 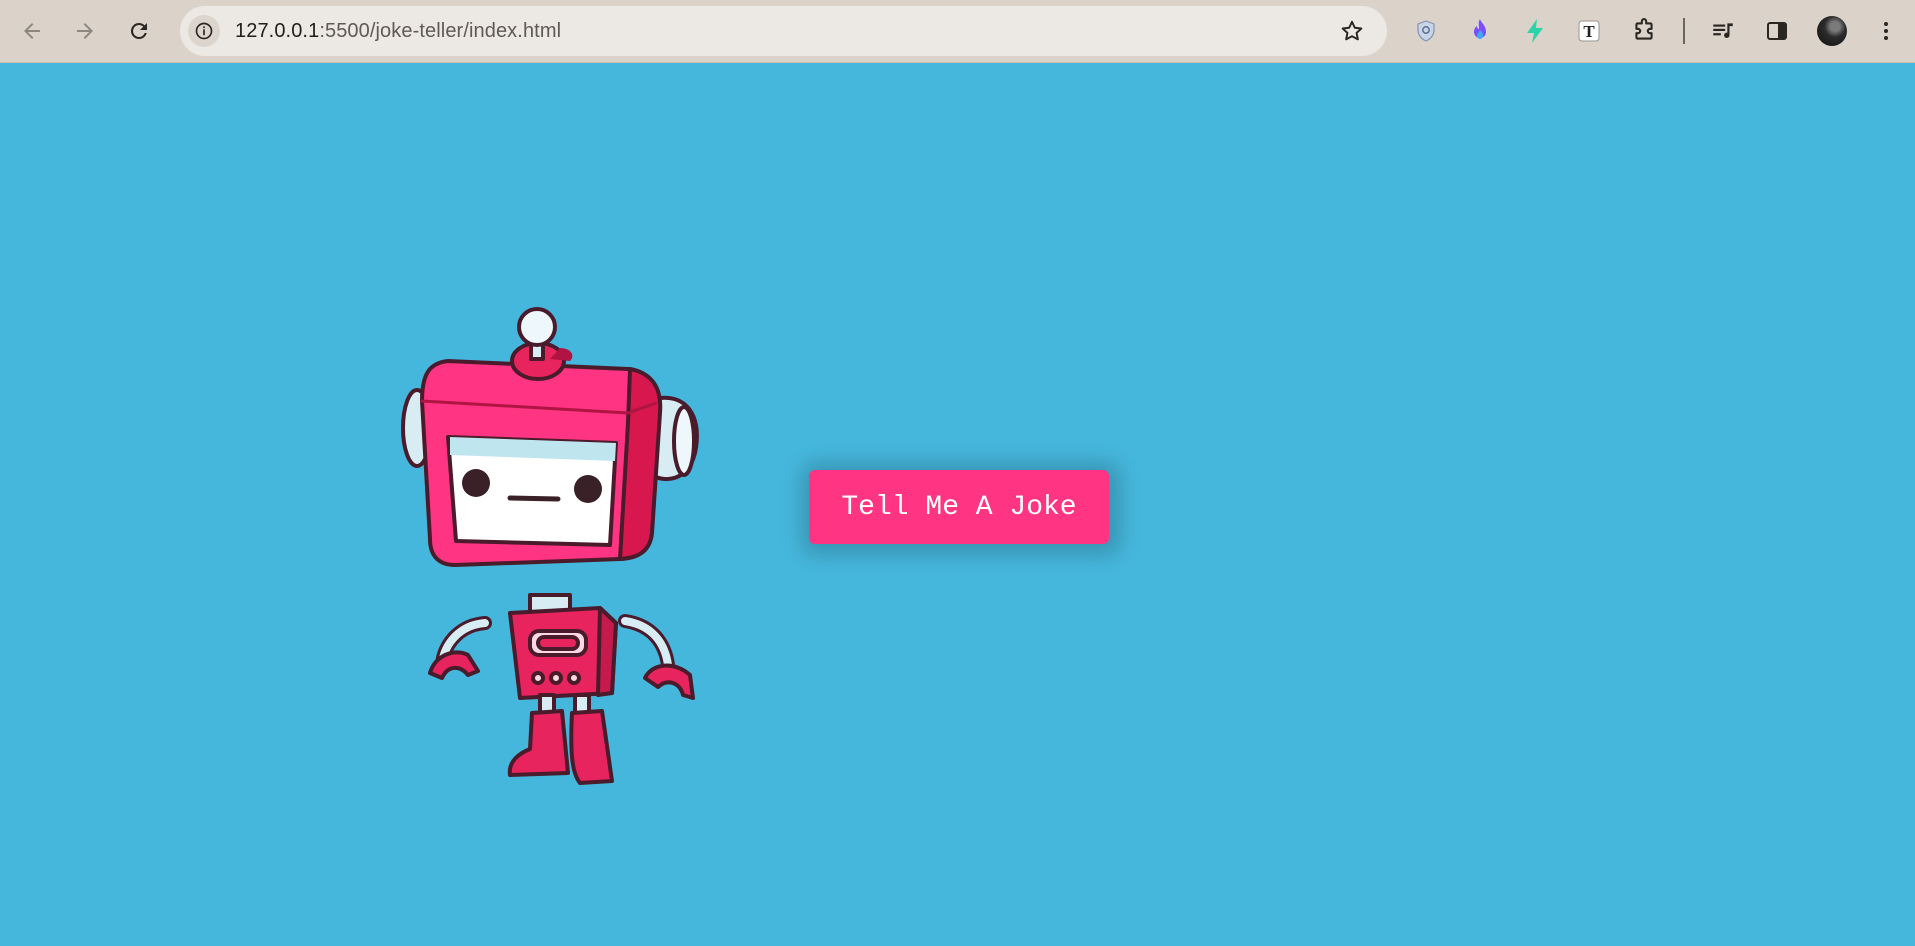 I want to click on info-icon, so click(x=204, y=31).